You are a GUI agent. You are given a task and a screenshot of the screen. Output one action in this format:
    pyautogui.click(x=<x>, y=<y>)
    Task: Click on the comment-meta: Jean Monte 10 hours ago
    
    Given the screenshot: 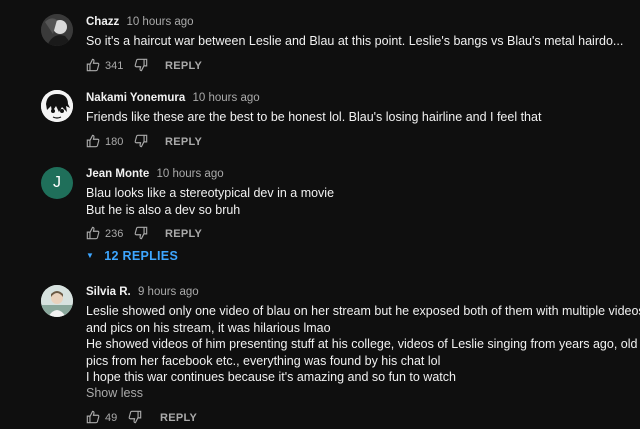 What is the action you would take?
    pyautogui.click(x=155, y=174)
    